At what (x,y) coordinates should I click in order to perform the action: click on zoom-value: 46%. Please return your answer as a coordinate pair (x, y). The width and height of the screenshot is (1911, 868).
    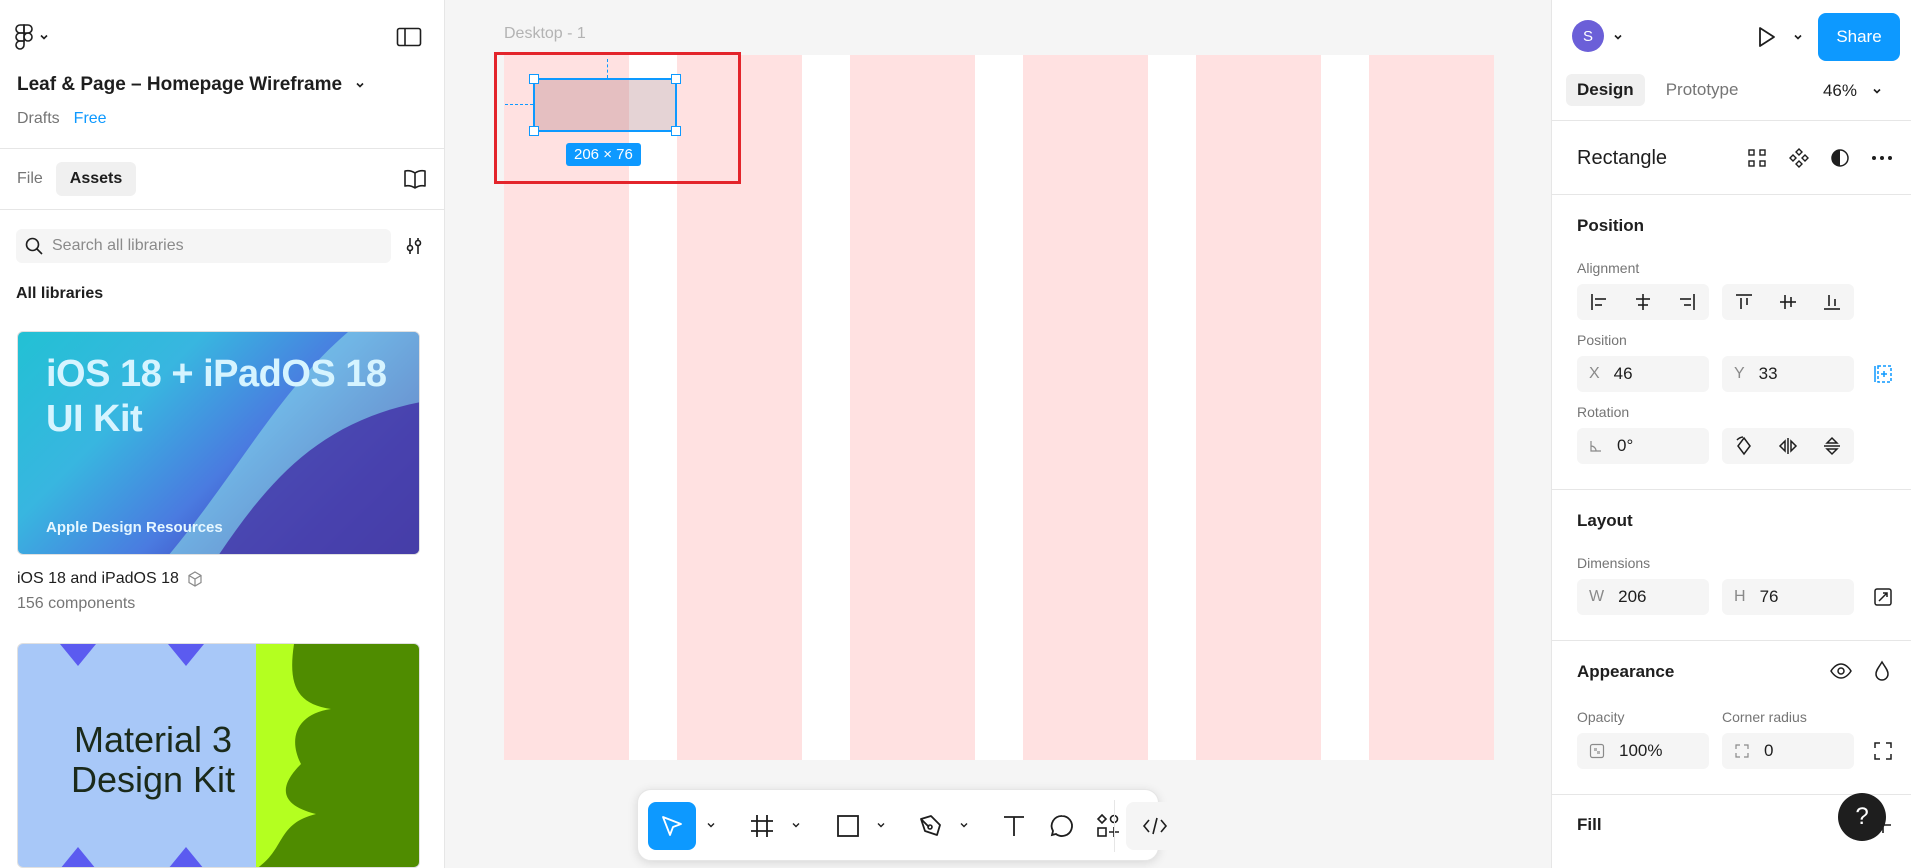
    Looking at the image, I should click on (1839, 90).